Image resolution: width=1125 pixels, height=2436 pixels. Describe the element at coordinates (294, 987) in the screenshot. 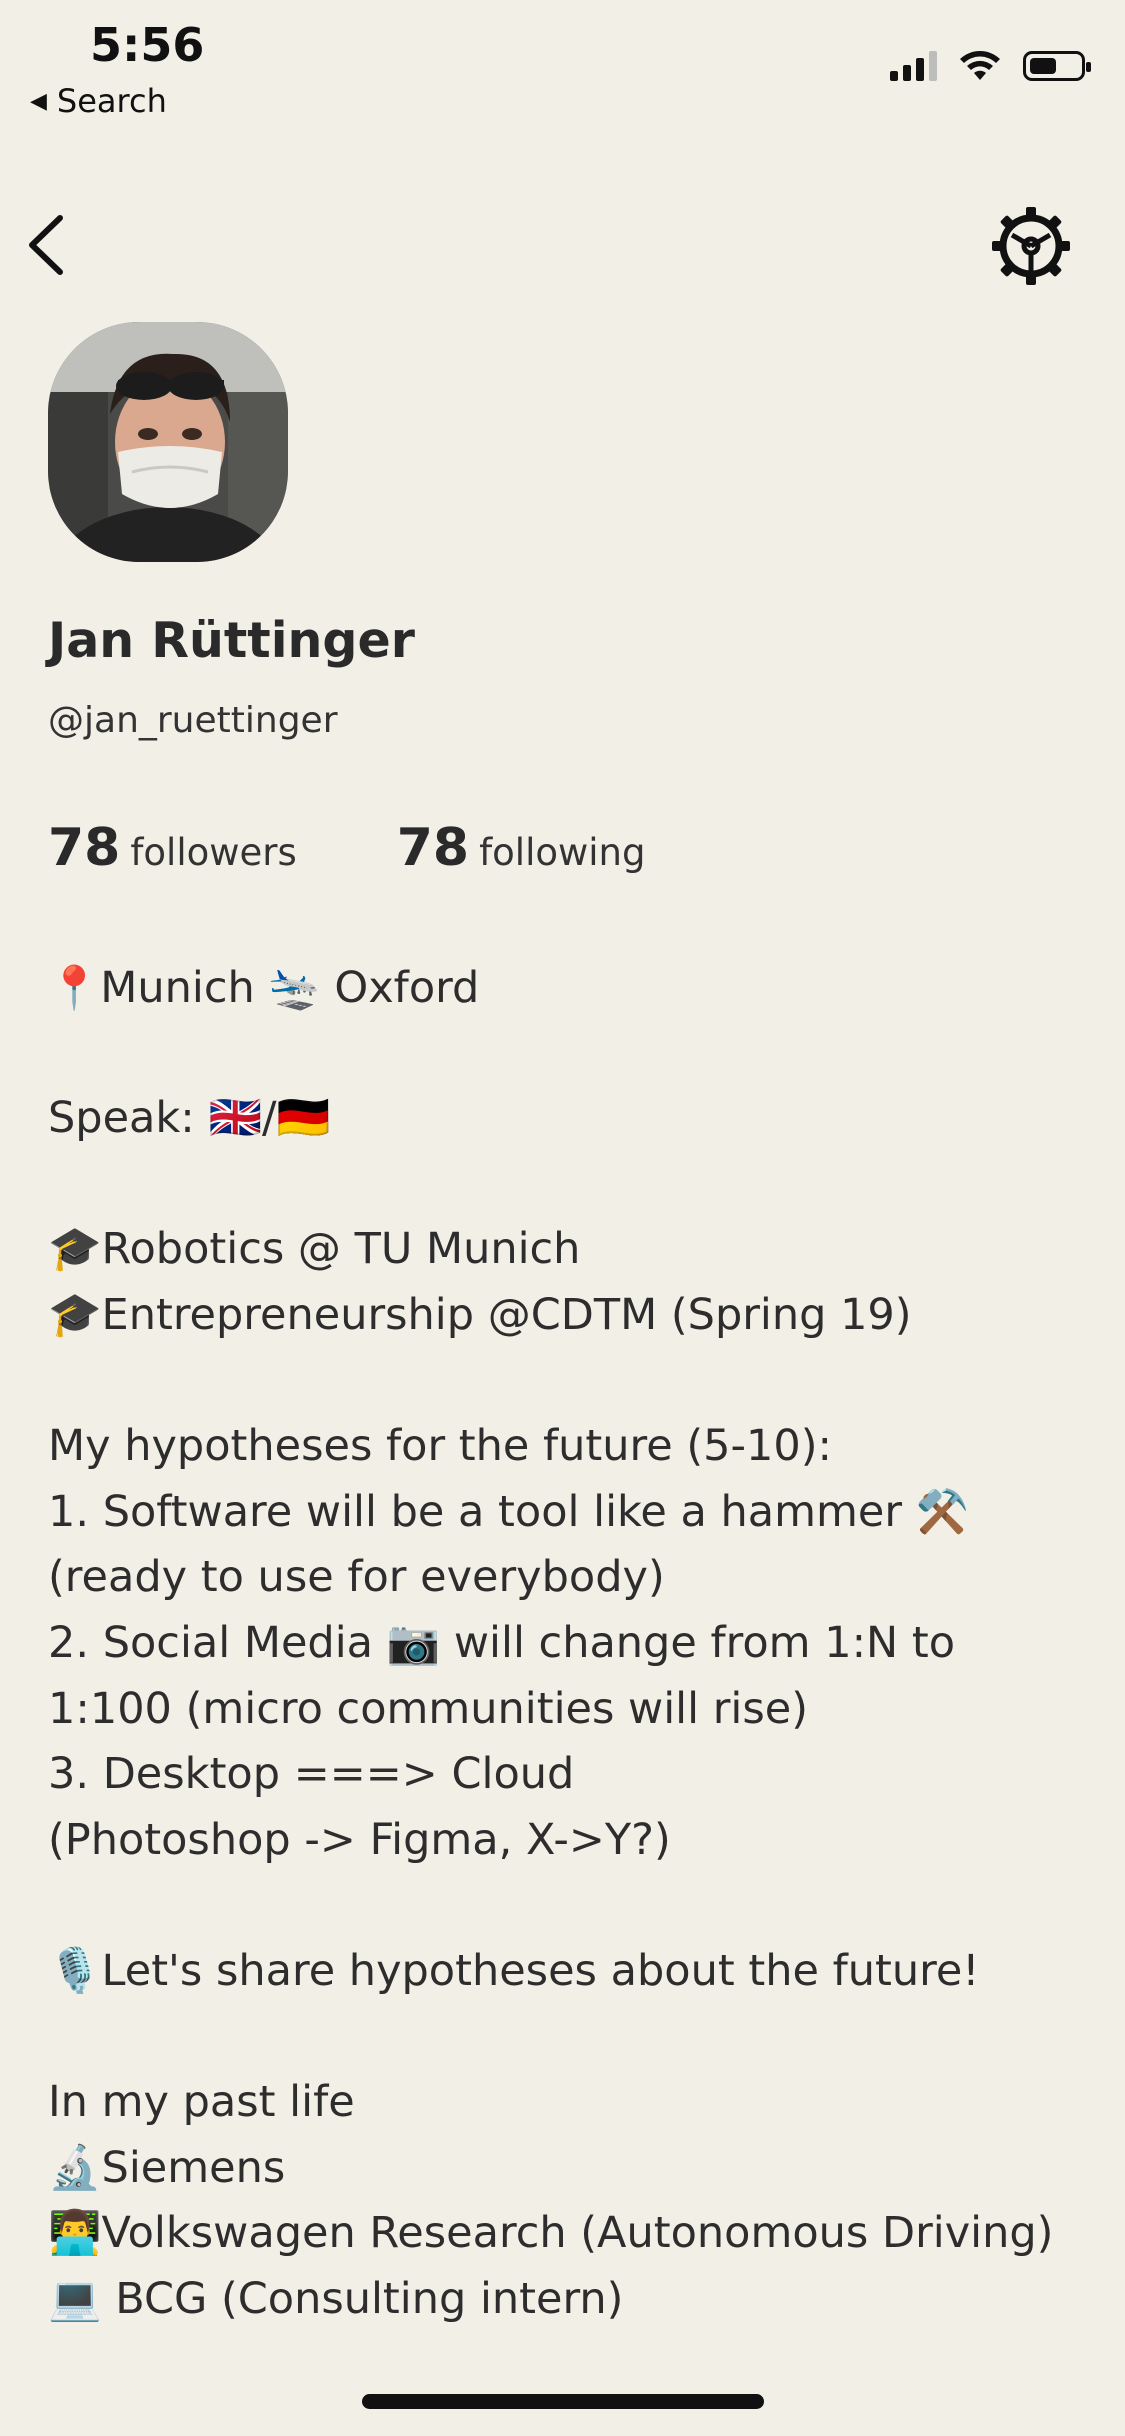

I see `plane-icon: 🛬` at that location.